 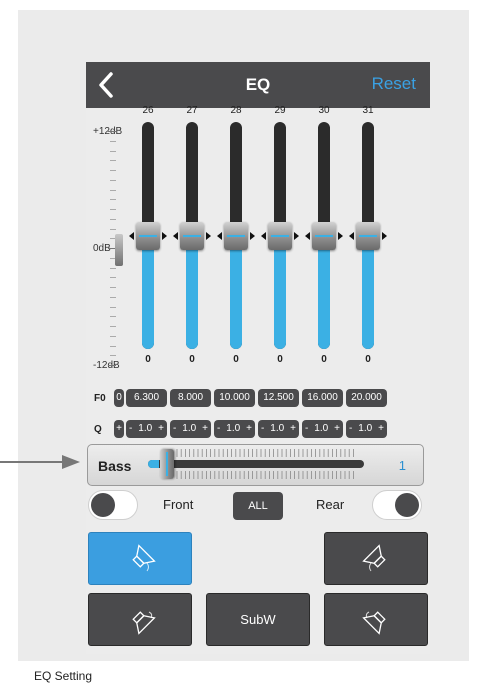 I want to click on front-toggle-knob, so click(x=103, y=505).